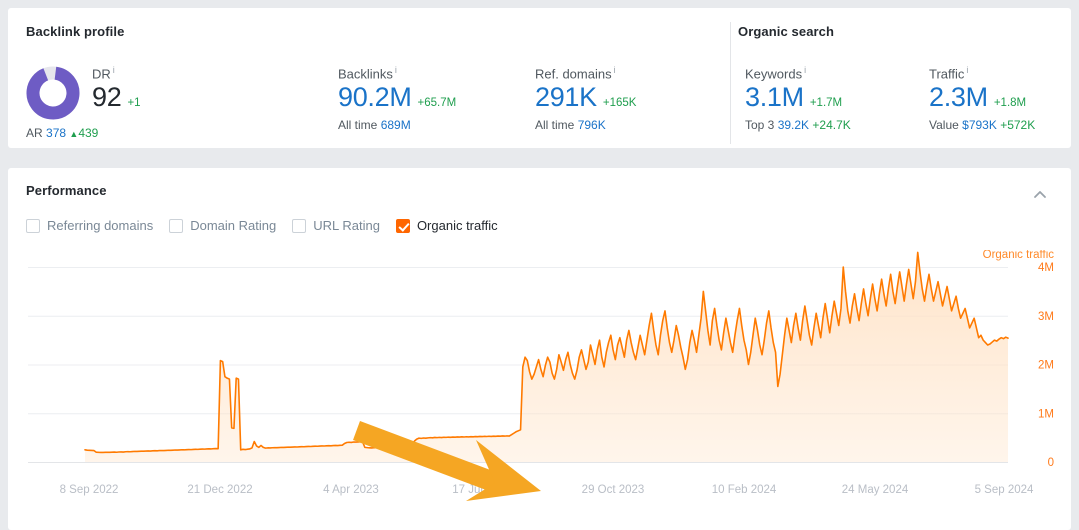  I want to click on metric-traffic-value-row: 2.3M +1.8M, so click(982, 97).